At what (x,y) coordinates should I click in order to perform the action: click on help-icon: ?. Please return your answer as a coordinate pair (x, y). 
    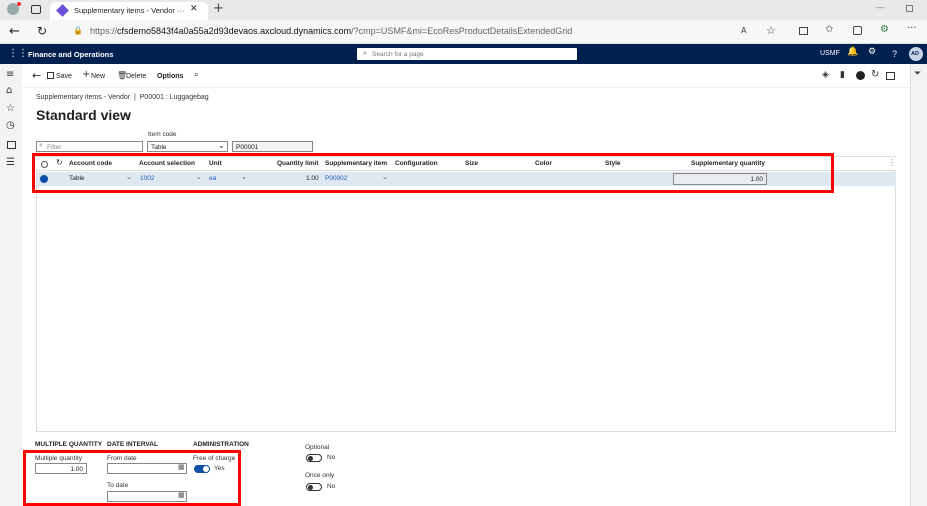
    Looking at the image, I should click on (894, 54).